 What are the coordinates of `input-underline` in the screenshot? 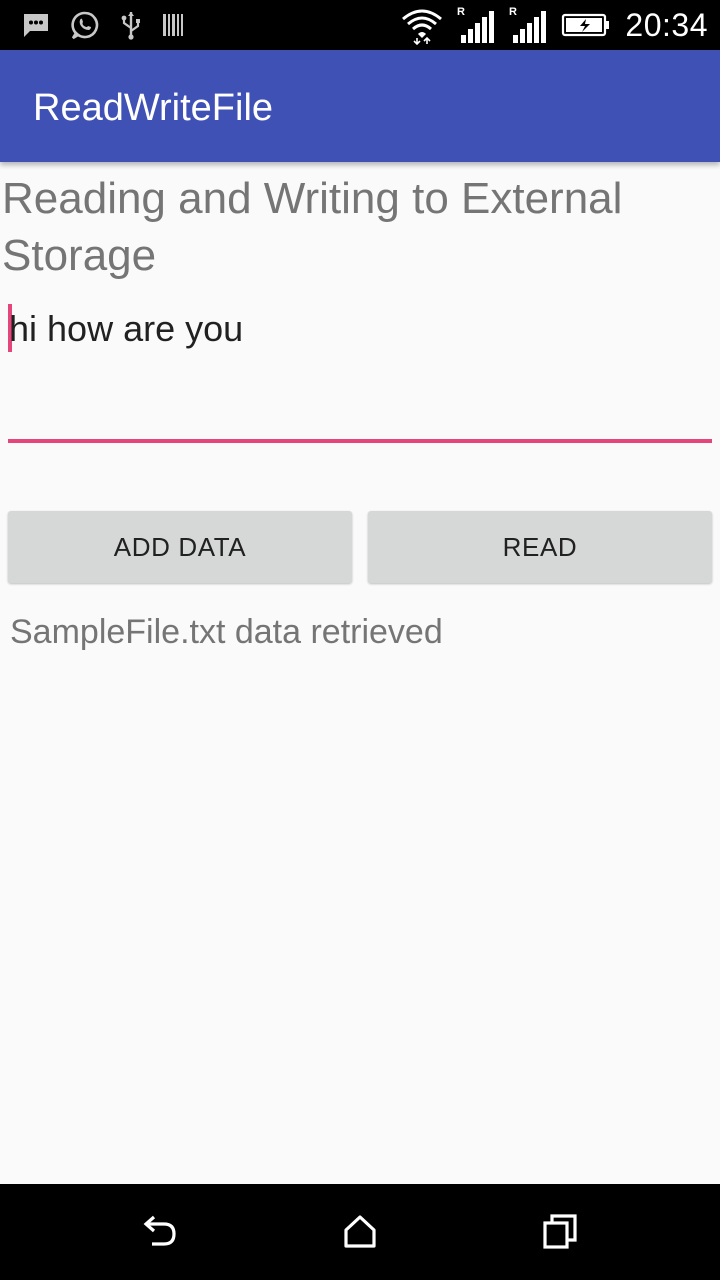 It's located at (360, 441).